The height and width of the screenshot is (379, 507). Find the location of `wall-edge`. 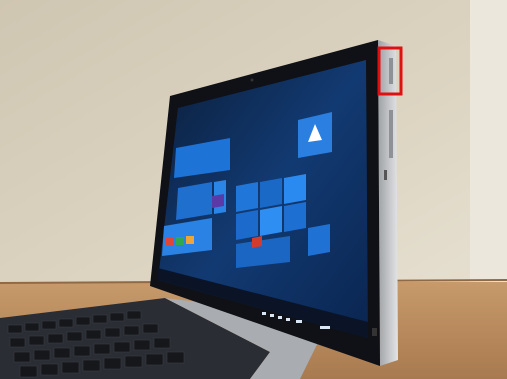

wall-edge is located at coordinates (488, 150).